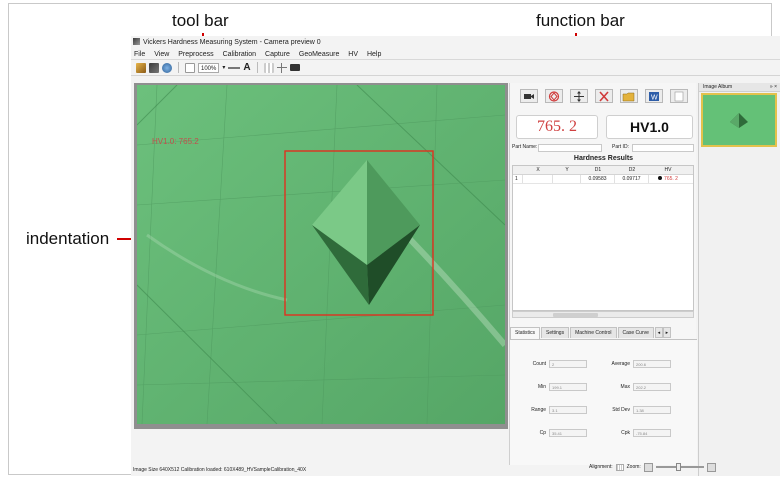 The height and width of the screenshot is (481, 780). Describe the element at coordinates (632, 170) in the screenshot. I see `col-header-d2: D2` at that location.